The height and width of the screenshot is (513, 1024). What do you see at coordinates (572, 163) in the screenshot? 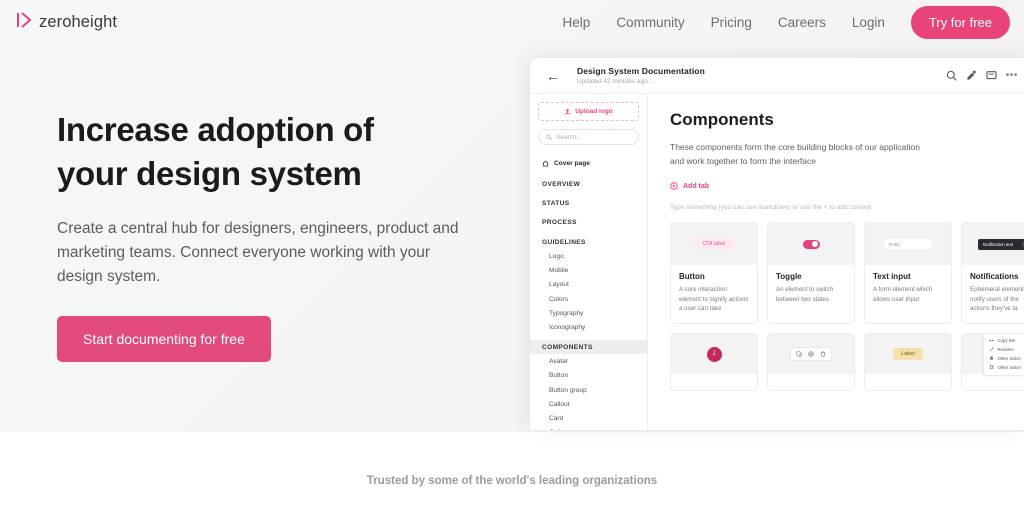
I see `sidebar-item-label: Cover page` at bounding box center [572, 163].